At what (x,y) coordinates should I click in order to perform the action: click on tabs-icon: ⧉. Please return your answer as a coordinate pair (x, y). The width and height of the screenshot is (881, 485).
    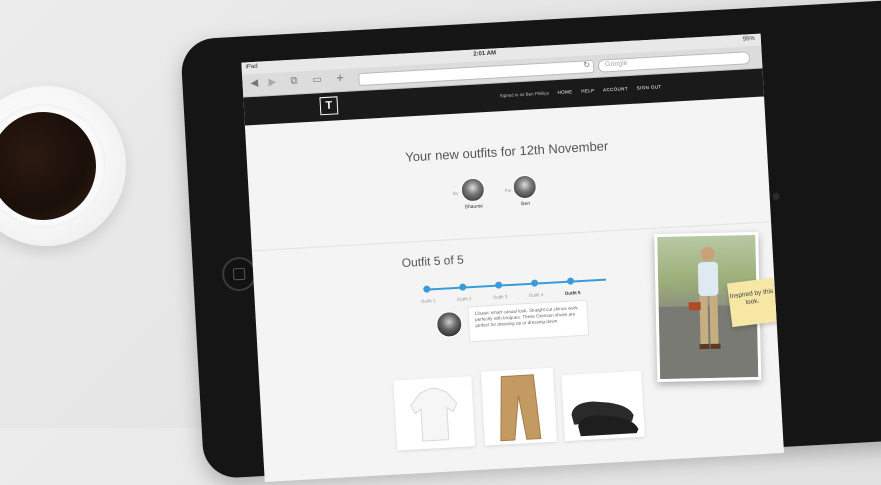
    Looking at the image, I should click on (294, 81).